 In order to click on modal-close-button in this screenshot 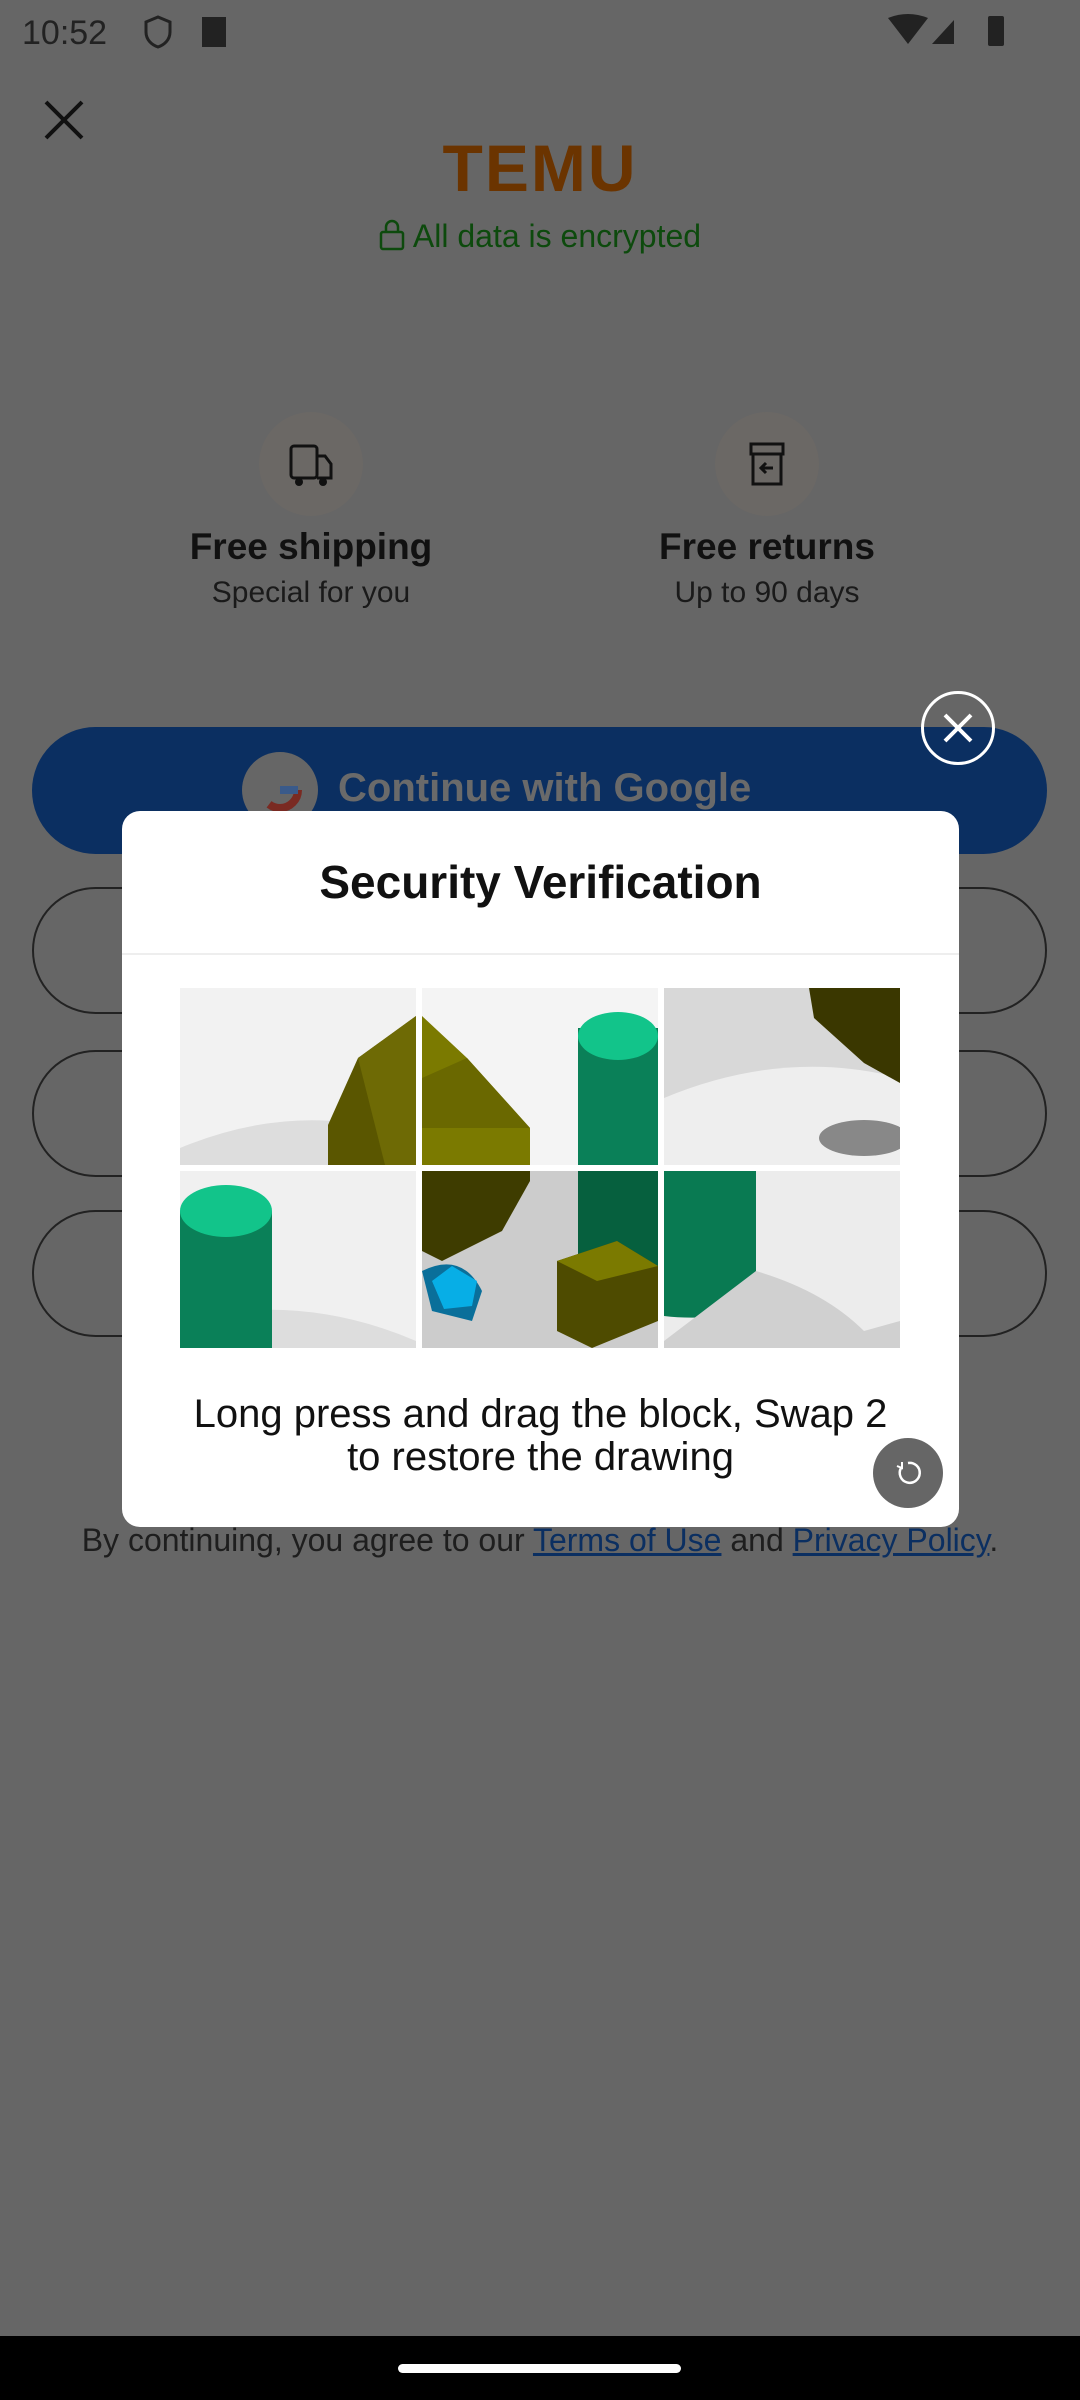, I will do `click(958, 728)`.